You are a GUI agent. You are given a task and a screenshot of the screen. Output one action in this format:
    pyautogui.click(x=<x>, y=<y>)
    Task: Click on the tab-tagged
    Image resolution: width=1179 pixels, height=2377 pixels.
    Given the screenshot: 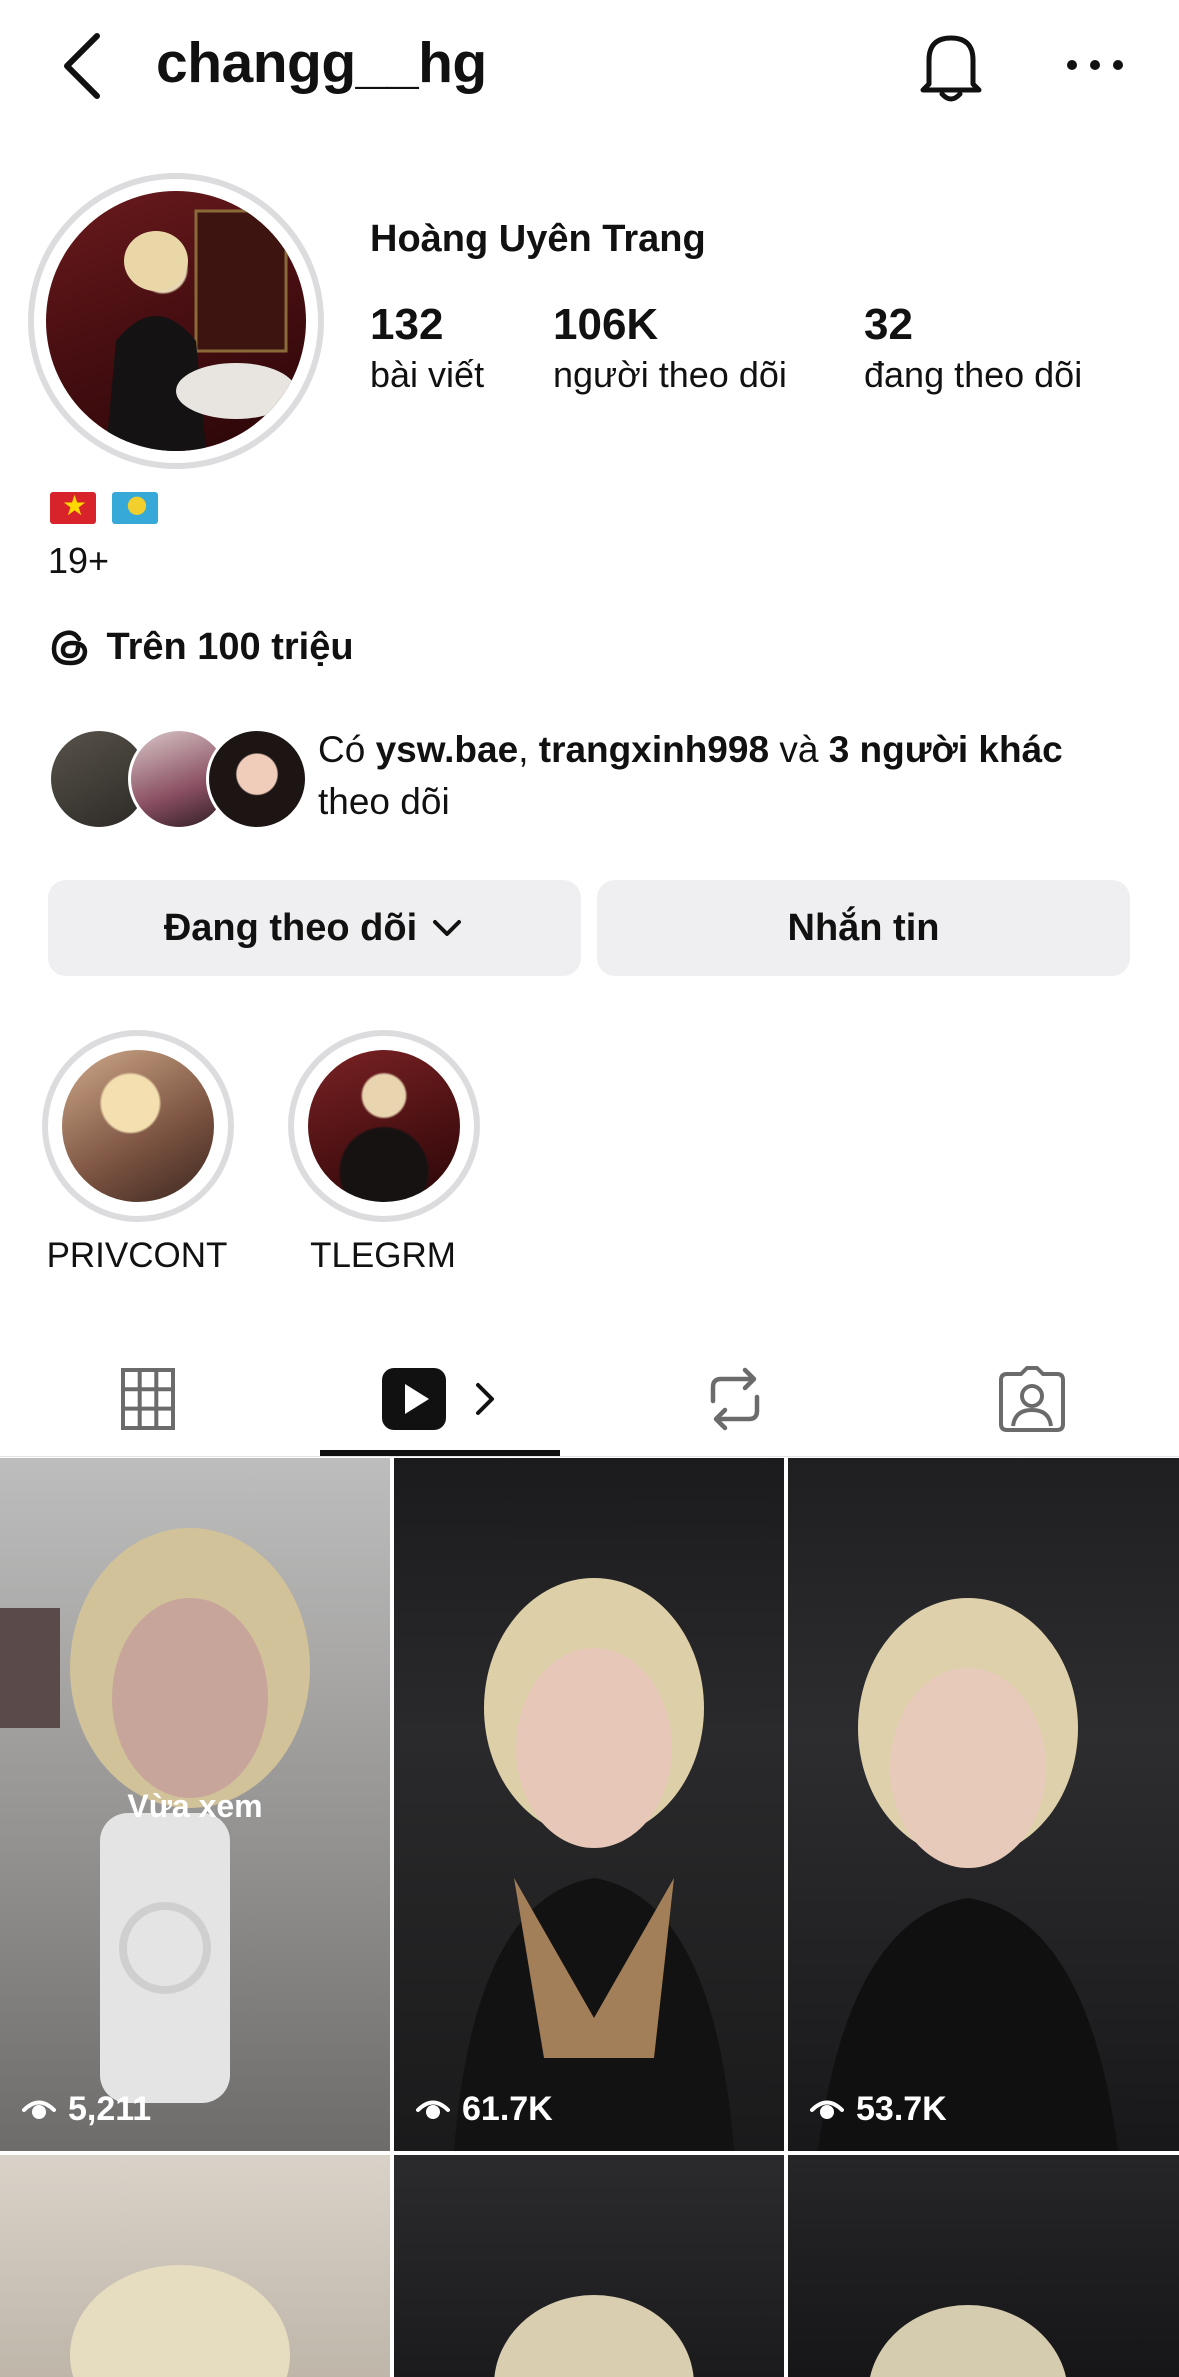 What is the action you would take?
    pyautogui.click(x=1032, y=1399)
    